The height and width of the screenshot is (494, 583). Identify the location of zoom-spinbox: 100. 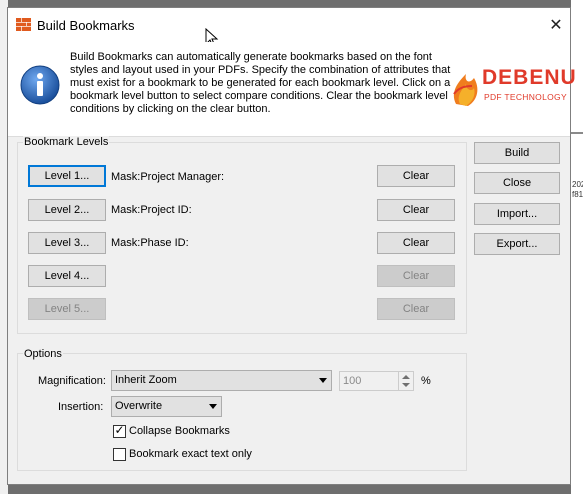
(376, 381).